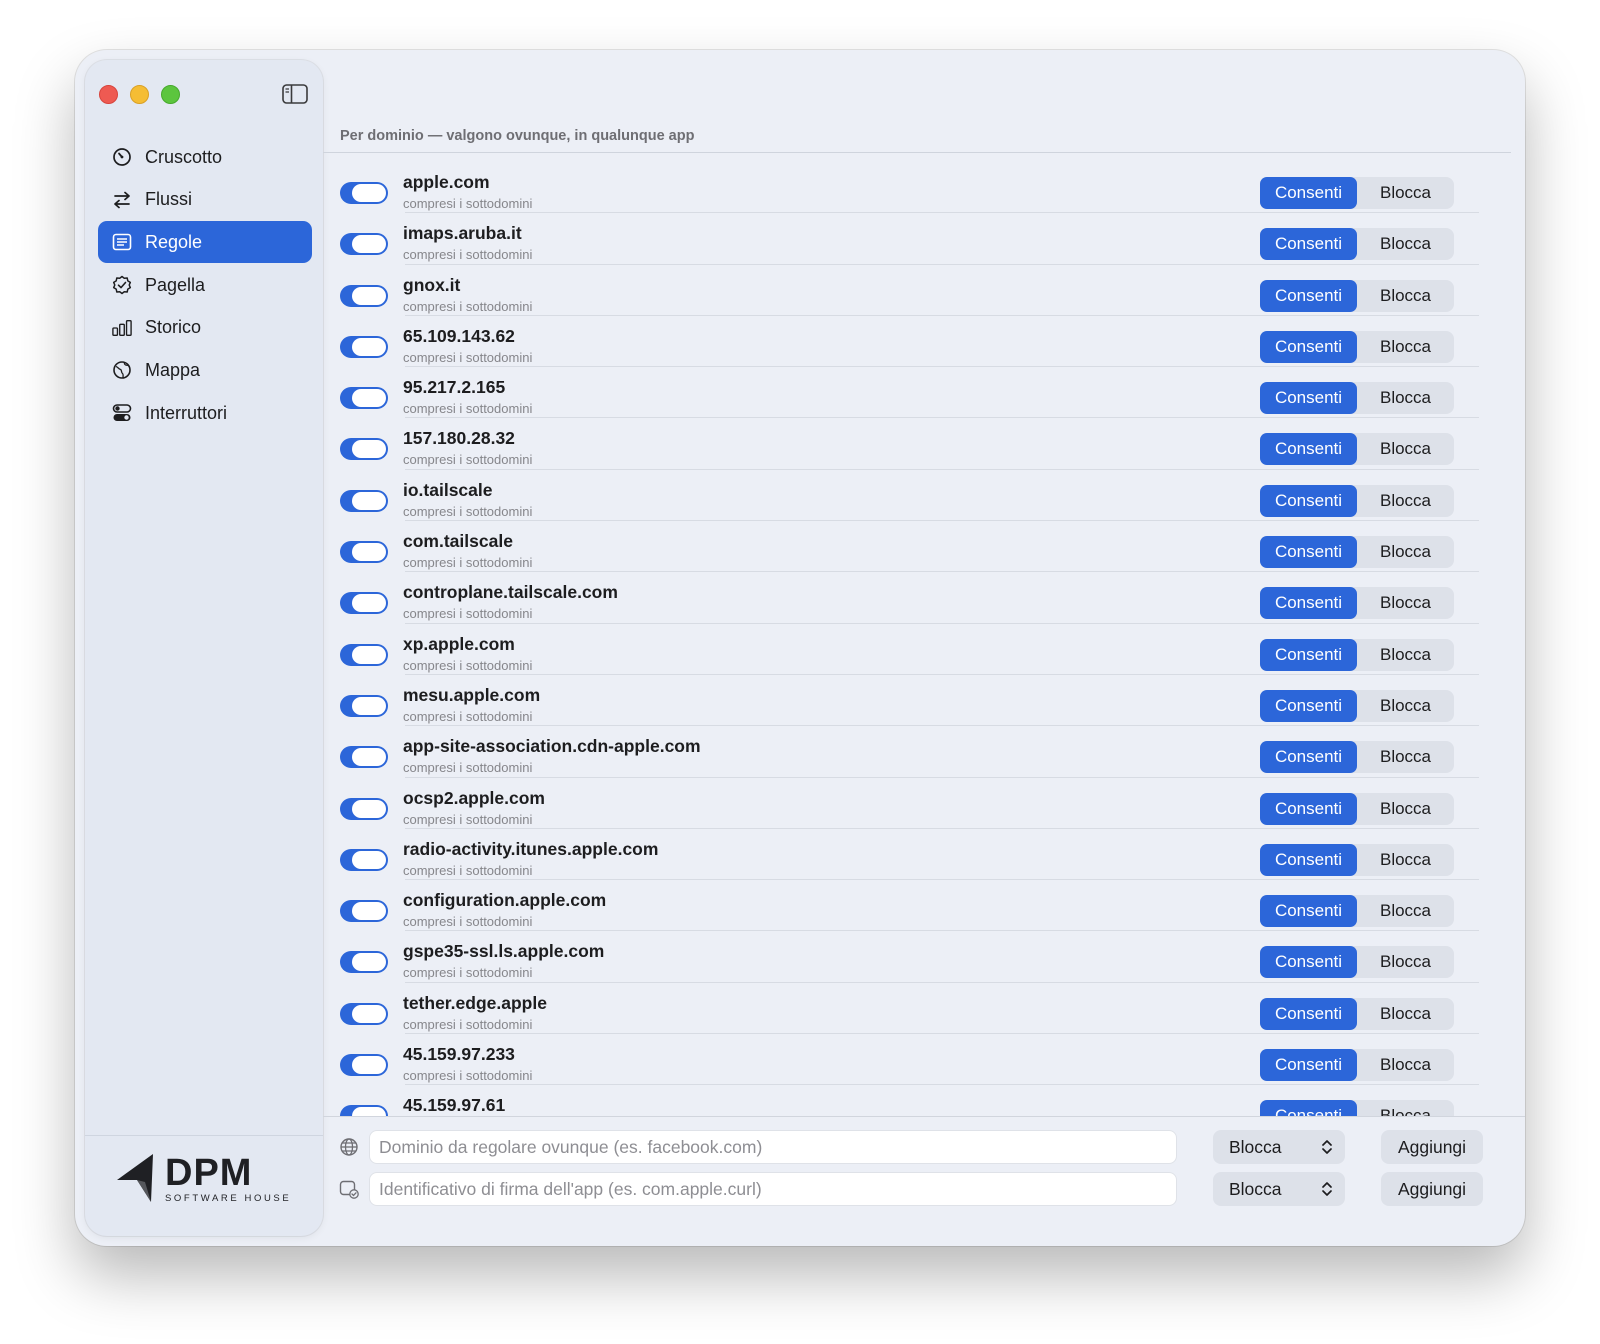 This screenshot has width=1600, height=1344. Describe the element at coordinates (173, 369) in the screenshot. I see `sidebar-item-label: Mappa` at that location.